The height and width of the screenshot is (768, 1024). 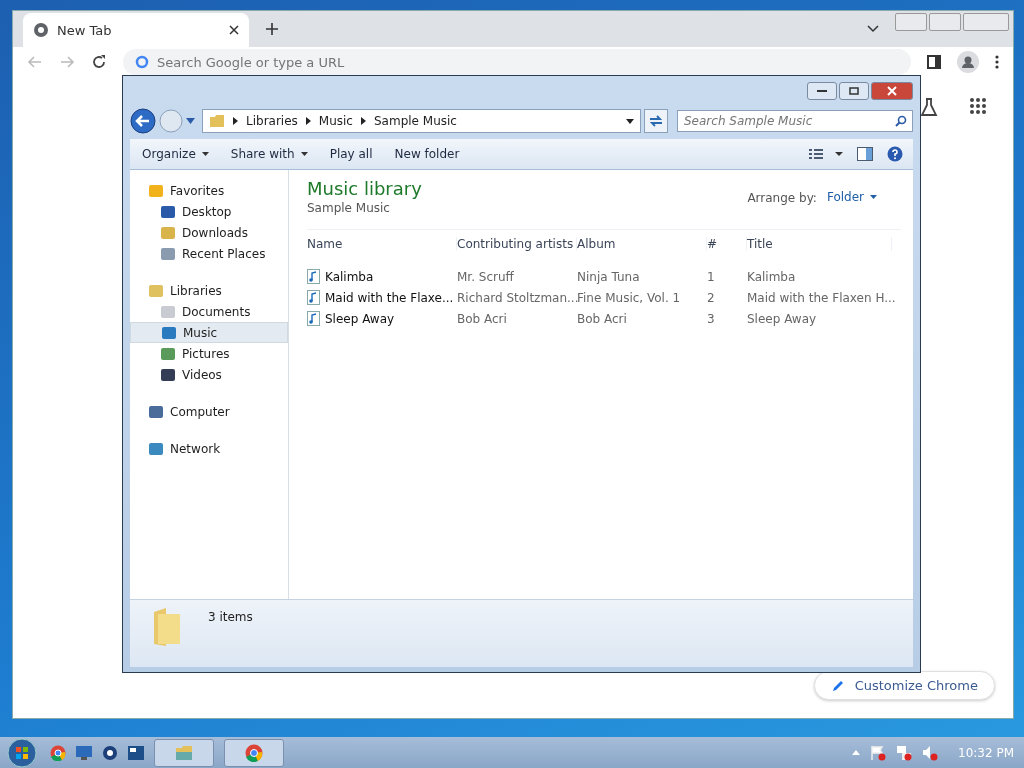 What do you see at coordinates (85, 30) in the screenshot?
I see `tab-title: New Tab` at bounding box center [85, 30].